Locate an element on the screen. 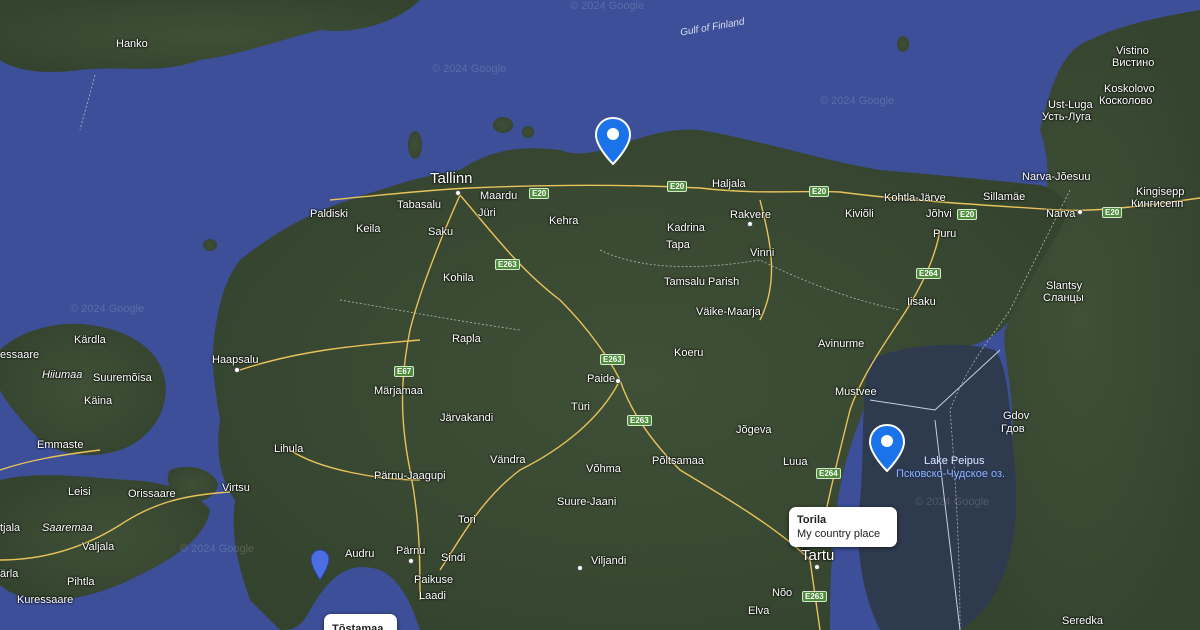 This screenshot has height=630, width=1200. place-label-kuressaare: Kuressaare is located at coordinates (45, 600).